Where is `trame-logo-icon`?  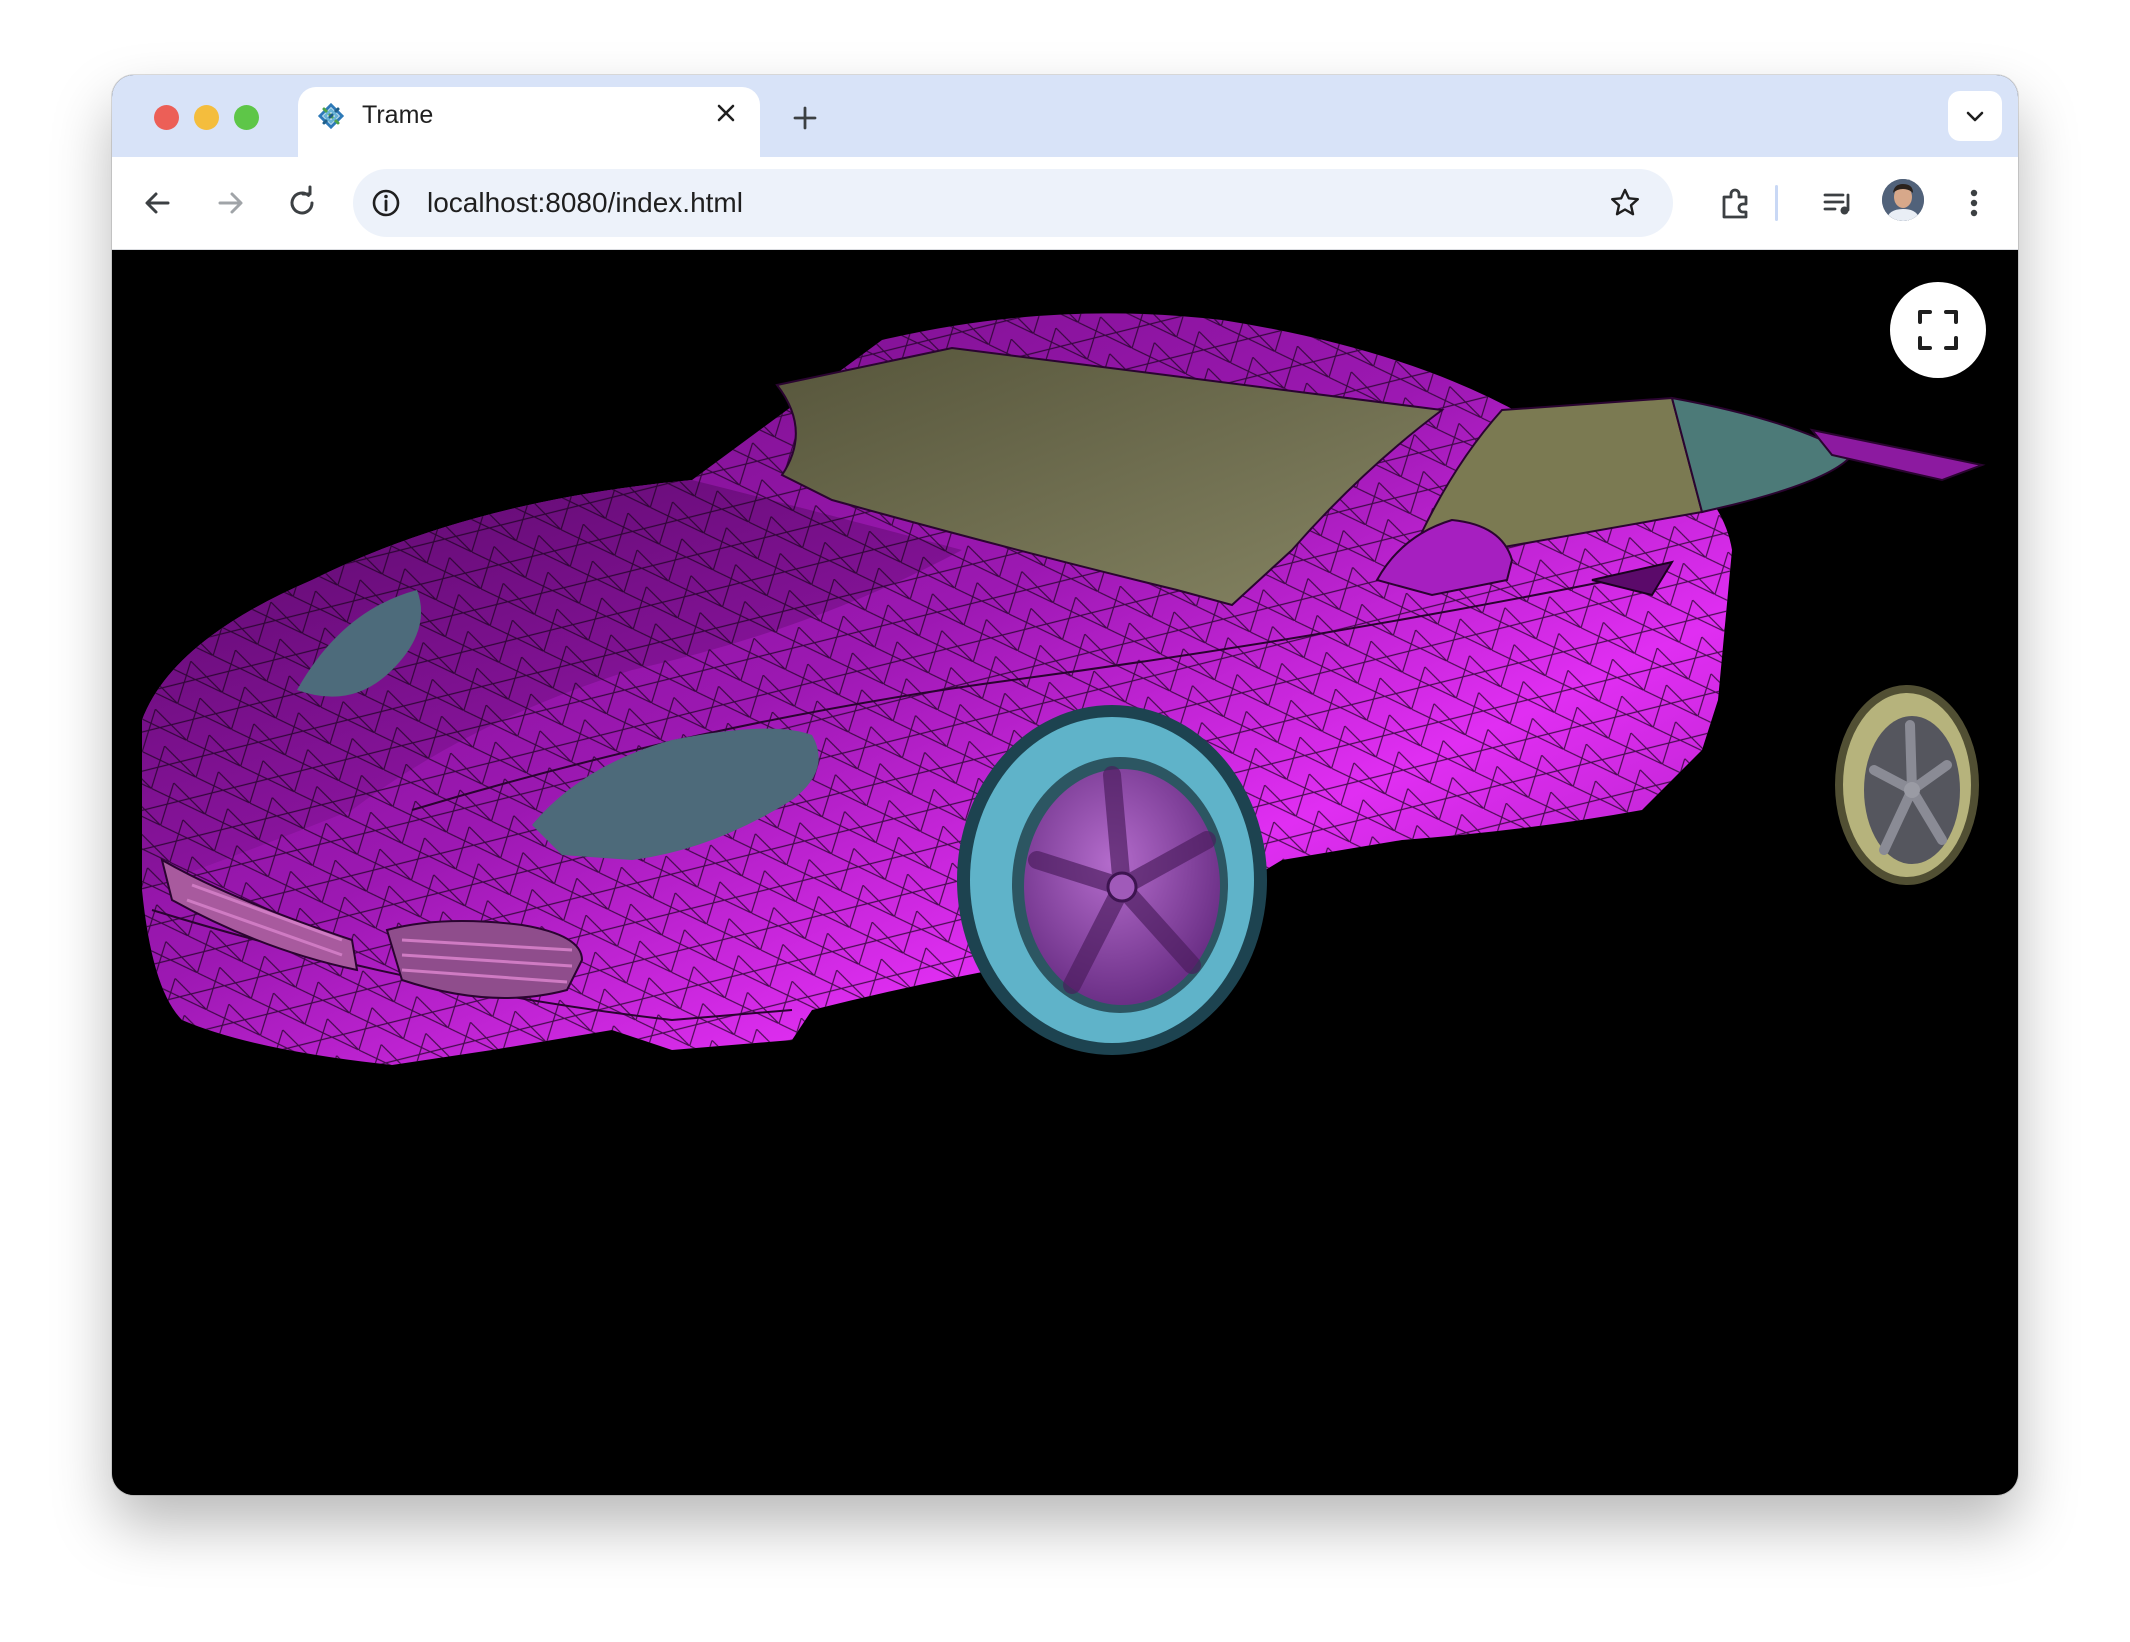 trame-logo-icon is located at coordinates (331, 116).